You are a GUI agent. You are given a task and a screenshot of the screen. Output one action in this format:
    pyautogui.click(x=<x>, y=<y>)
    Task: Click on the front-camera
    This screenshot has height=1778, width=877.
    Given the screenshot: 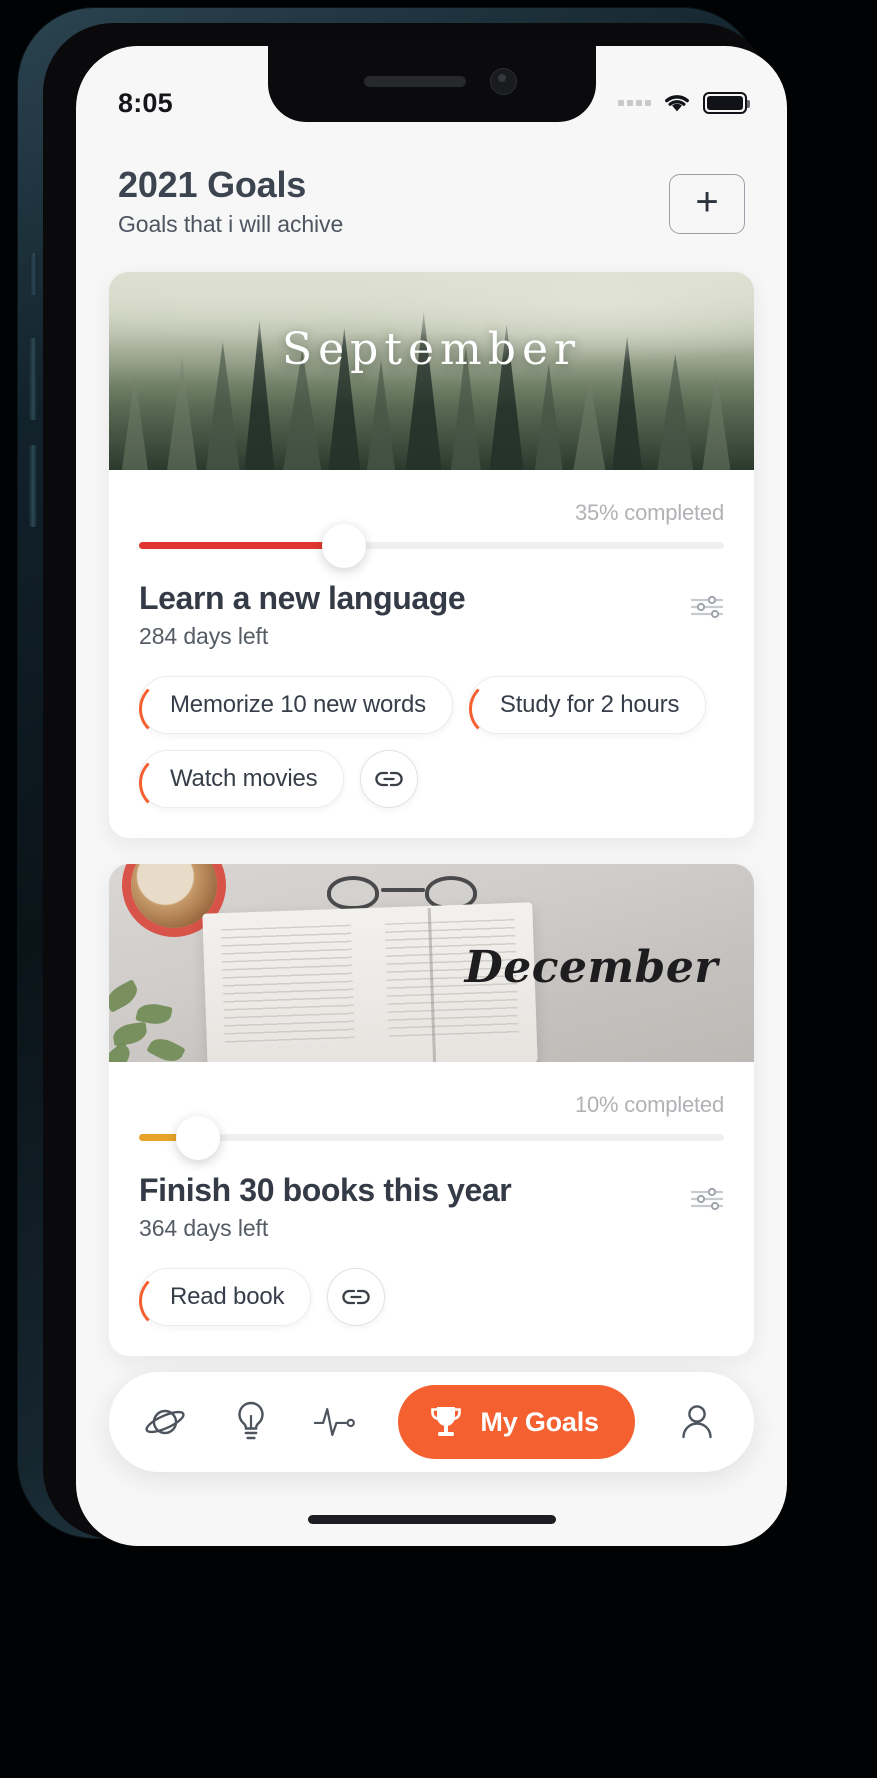 What is the action you would take?
    pyautogui.click(x=503, y=81)
    